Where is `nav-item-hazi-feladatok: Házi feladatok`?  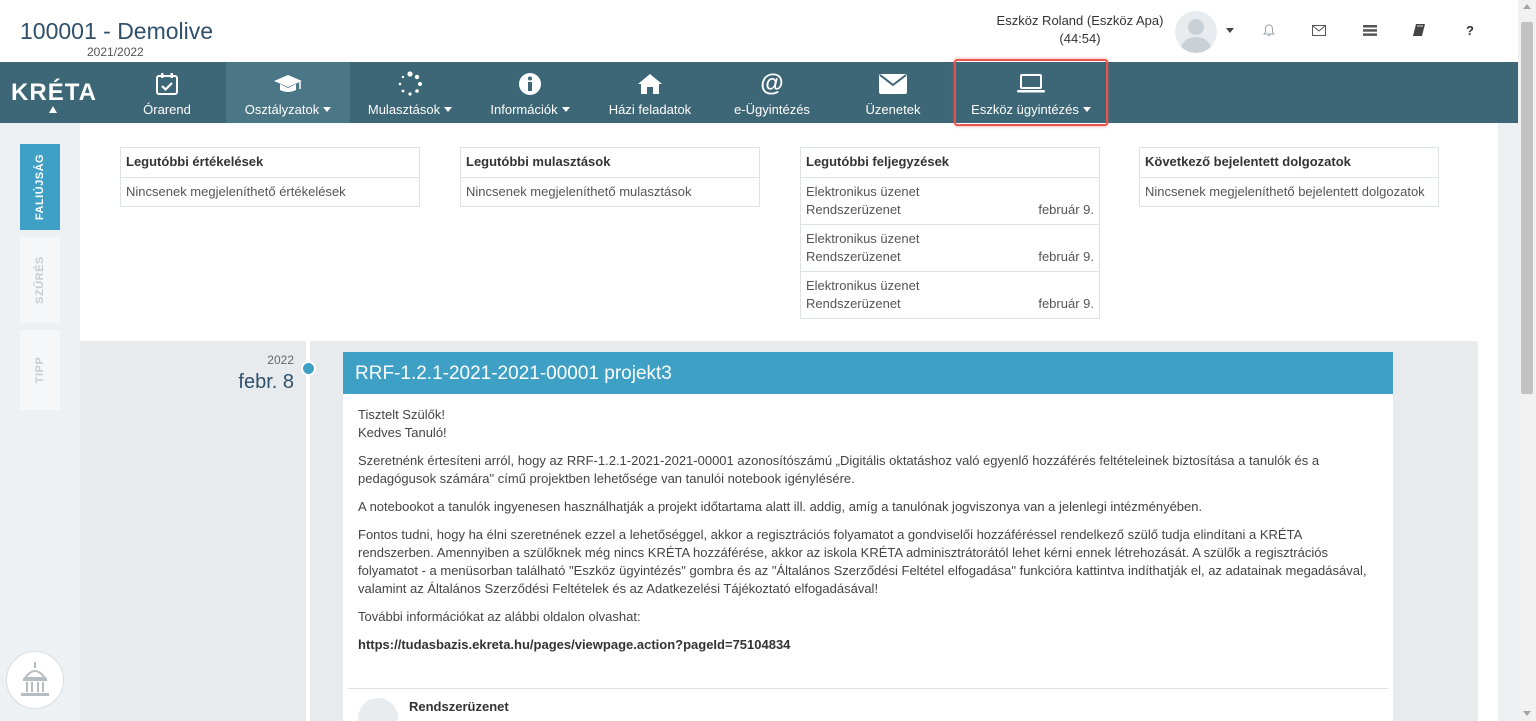
nav-item-hazi-feladatok: Házi feladatok is located at coordinates (650, 92).